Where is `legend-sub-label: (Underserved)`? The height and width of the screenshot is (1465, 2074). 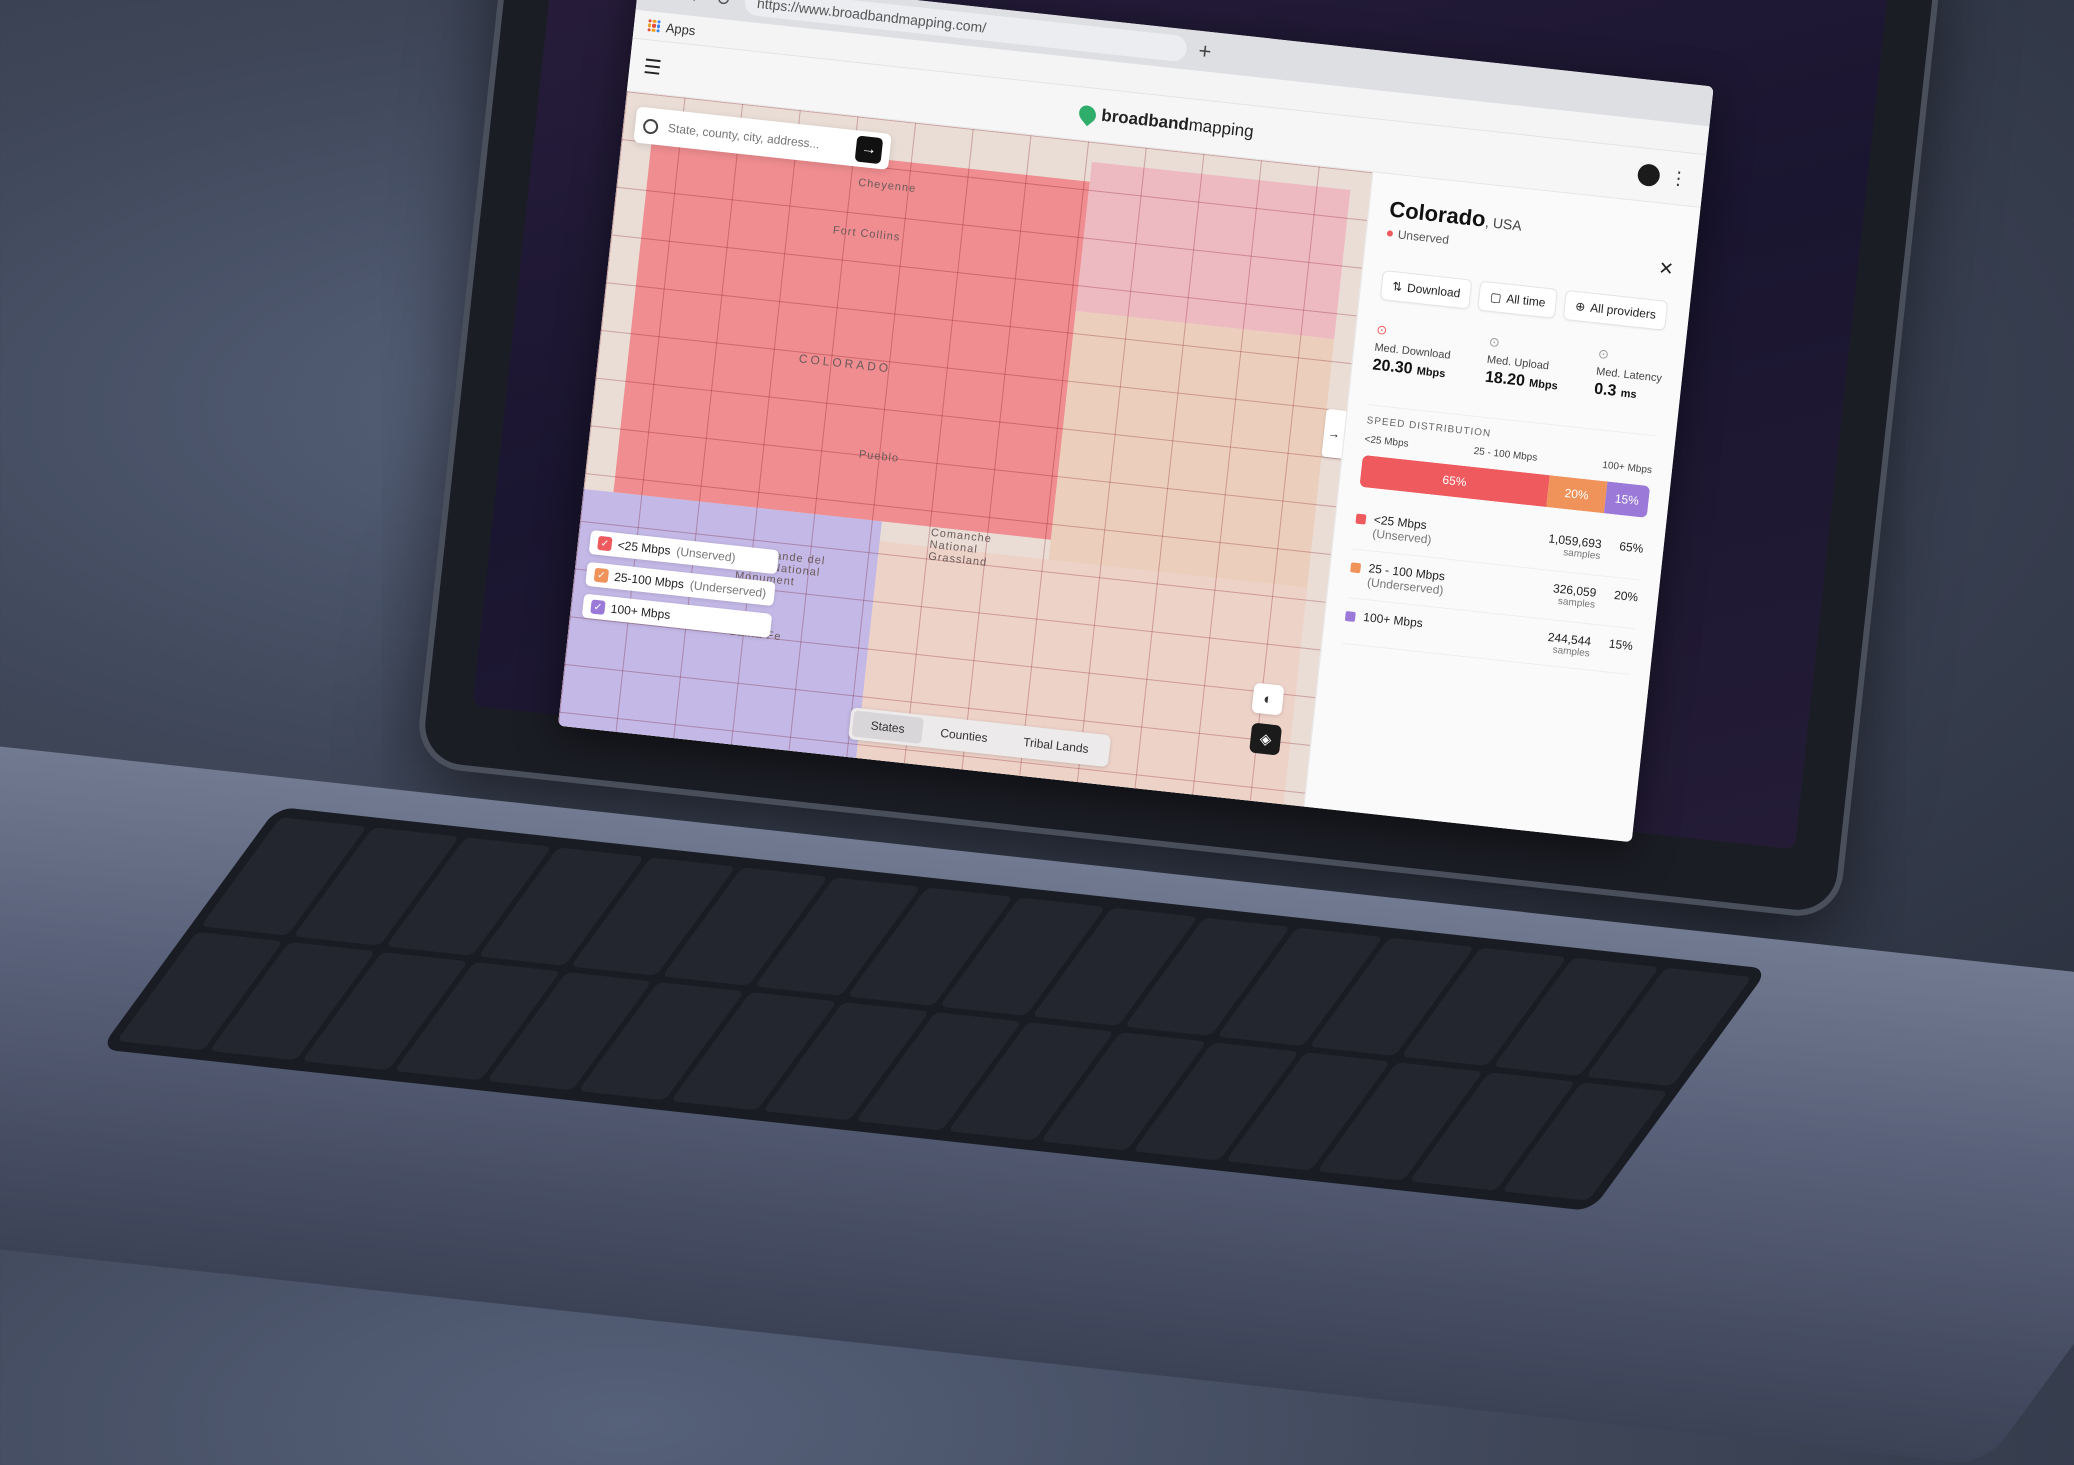
legend-sub-label: (Underserved) is located at coordinates (728, 589).